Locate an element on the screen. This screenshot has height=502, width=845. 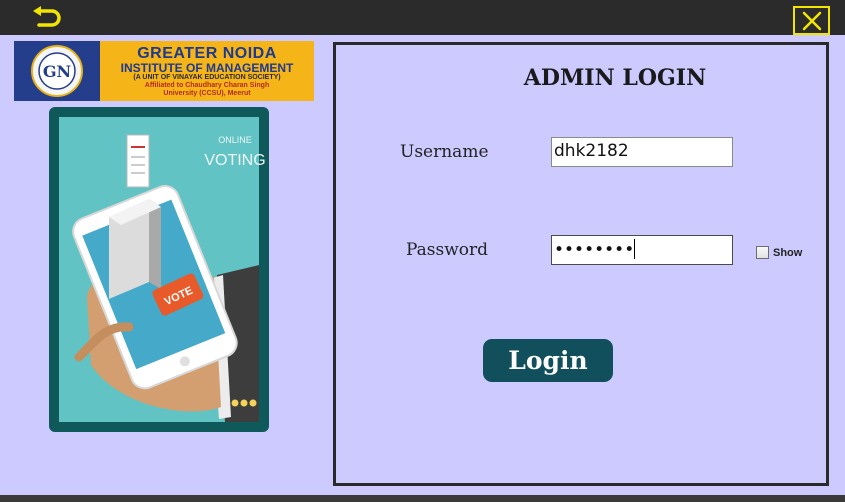
text-caret is located at coordinates (635, 249).